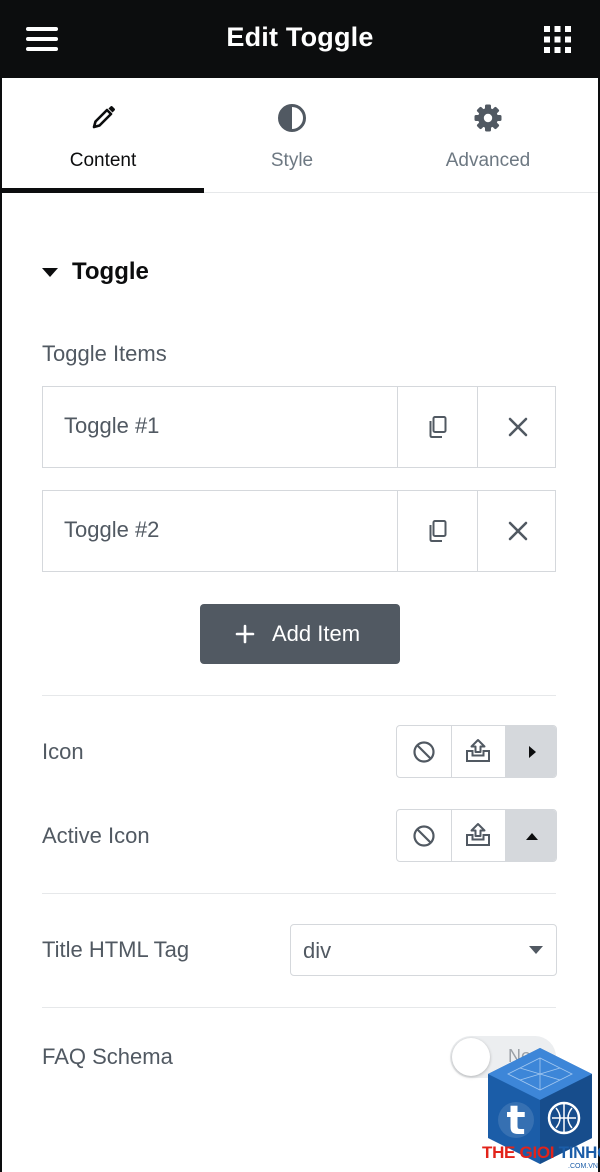  I want to click on faq-schema-label: FAQ Schema, so click(107, 1056).